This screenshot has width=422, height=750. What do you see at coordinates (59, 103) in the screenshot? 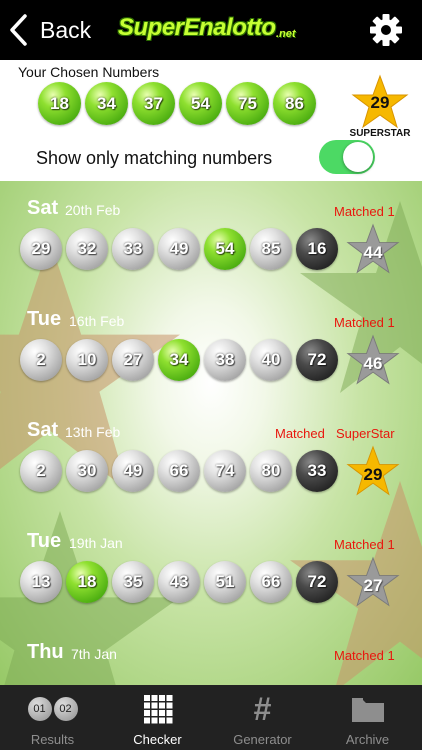
I see `chosen-ball: 18` at bounding box center [59, 103].